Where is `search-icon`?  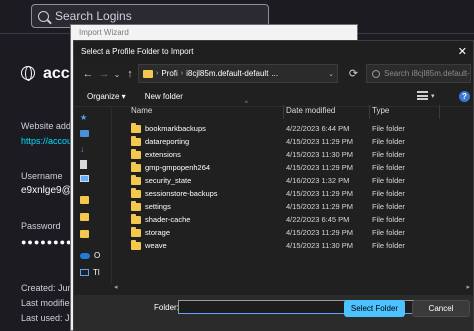 search-icon is located at coordinates (376, 73).